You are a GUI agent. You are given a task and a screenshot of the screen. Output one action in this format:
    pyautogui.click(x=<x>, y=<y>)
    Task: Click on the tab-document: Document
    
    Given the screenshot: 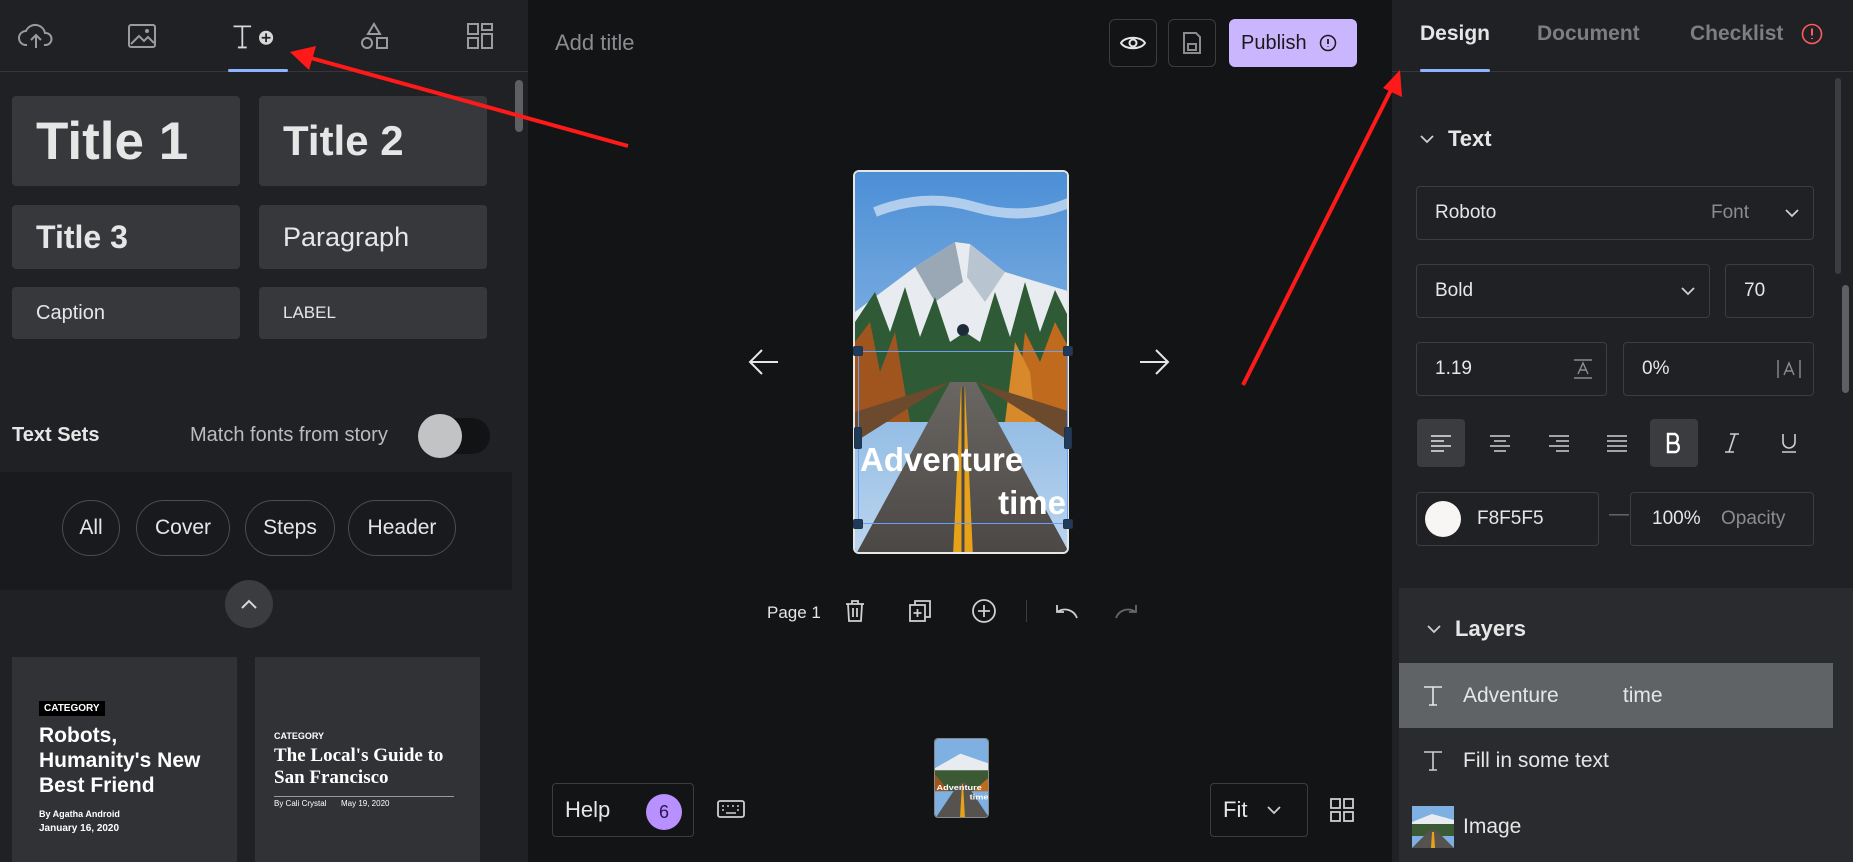 What is the action you would take?
    pyautogui.click(x=1588, y=34)
    